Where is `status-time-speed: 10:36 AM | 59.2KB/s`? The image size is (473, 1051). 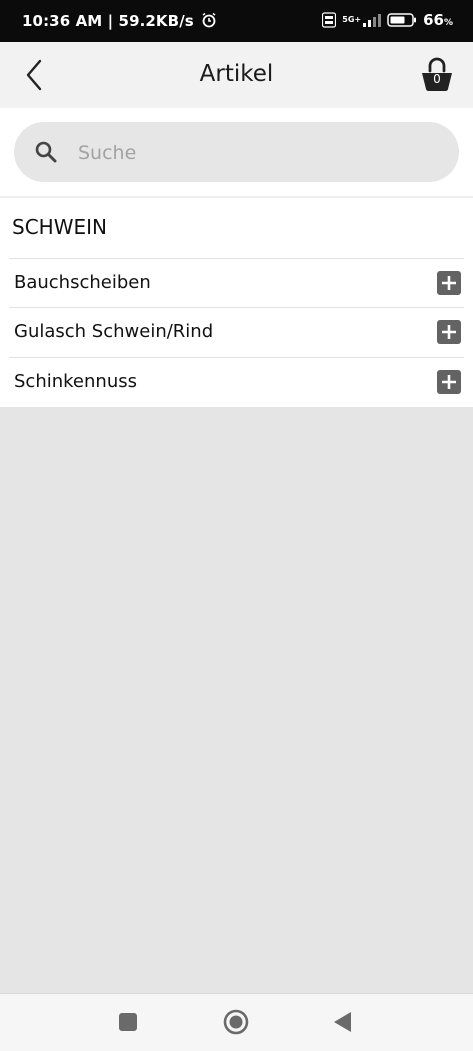 status-time-speed: 10:36 AM | 59.2KB/s is located at coordinates (119, 21).